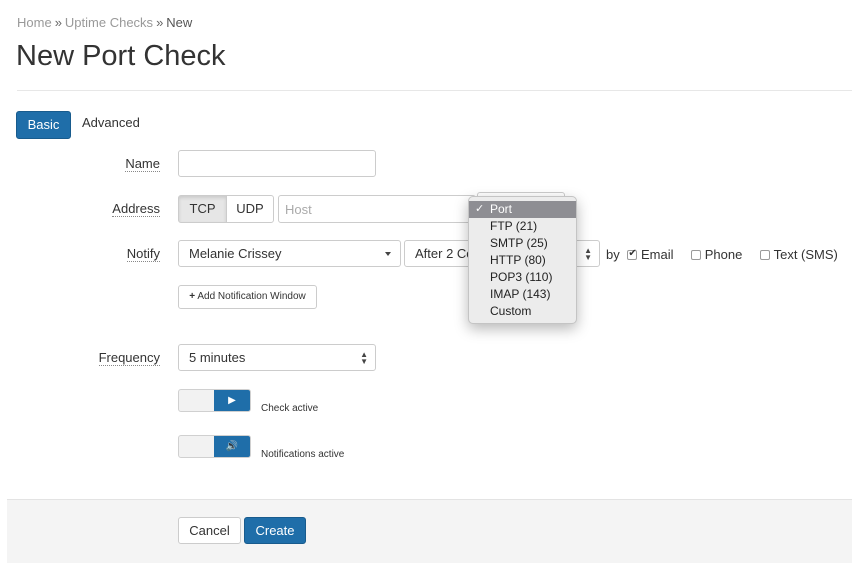  Describe the element at coordinates (202, 209) in the screenshot. I see `protocol-tcp-button: TCP` at that location.